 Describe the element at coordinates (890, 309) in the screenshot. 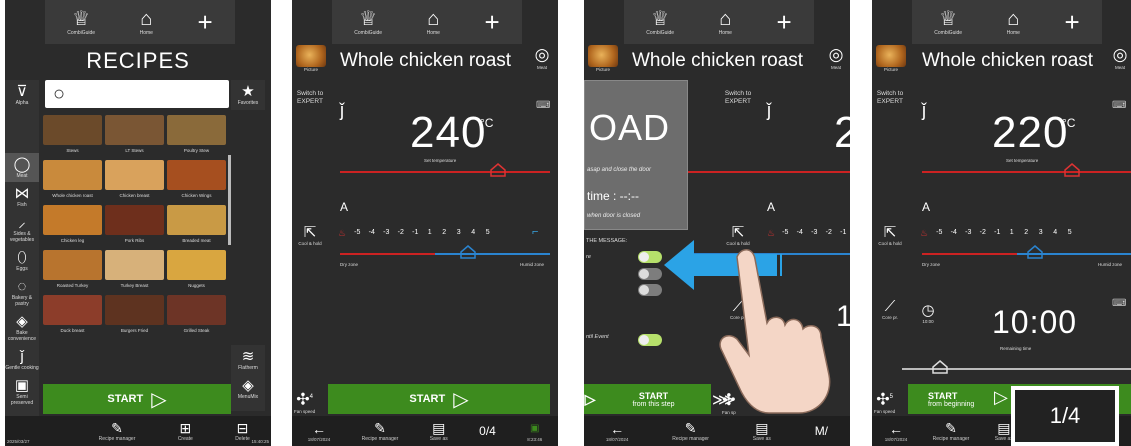

I see `core-probe-button: ⟋ Core pr.` at that location.